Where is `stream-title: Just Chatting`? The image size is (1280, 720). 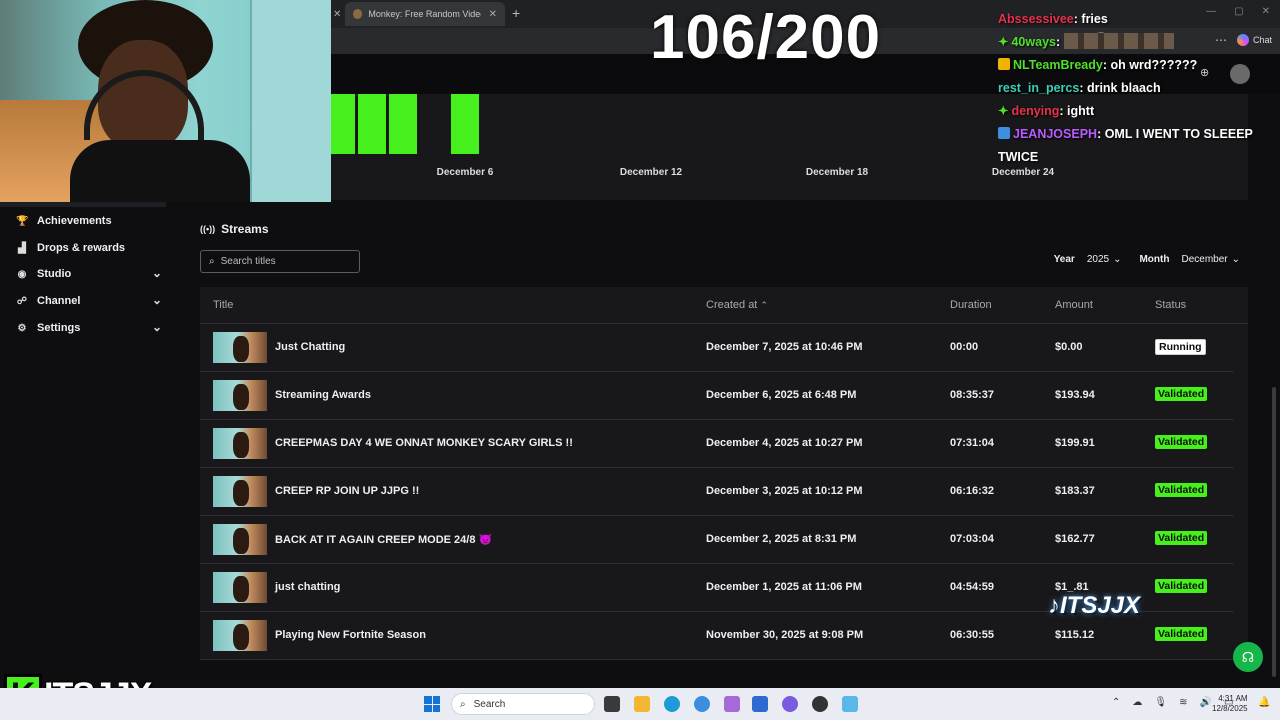 stream-title: Just Chatting is located at coordinates (310, 347).